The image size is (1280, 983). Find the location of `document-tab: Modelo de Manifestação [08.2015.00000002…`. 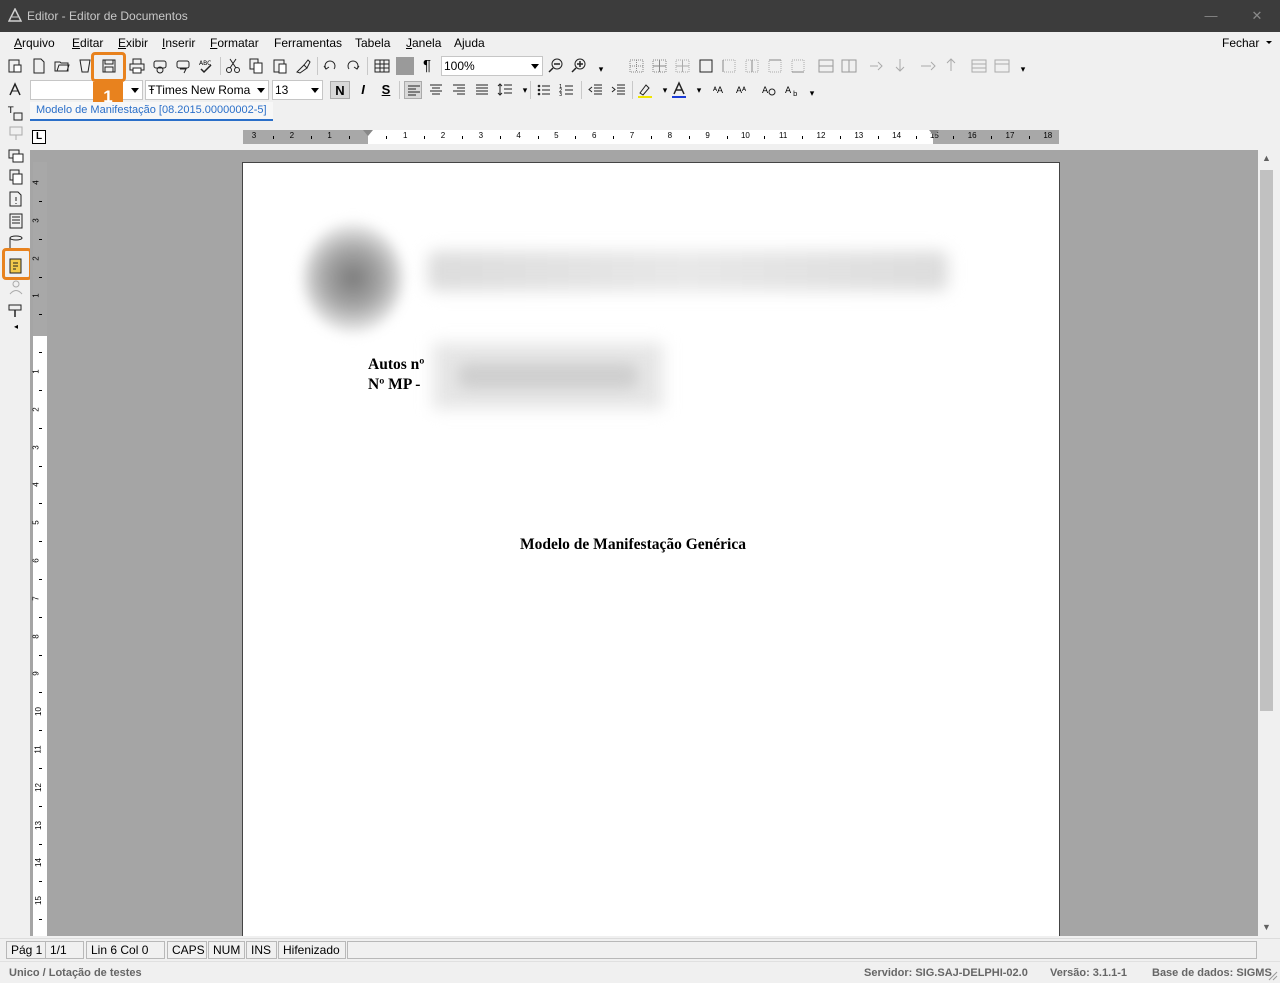

document-tab: Modelo de Manifestação [08.2015.00000002… is located at coordinates (151, 111).